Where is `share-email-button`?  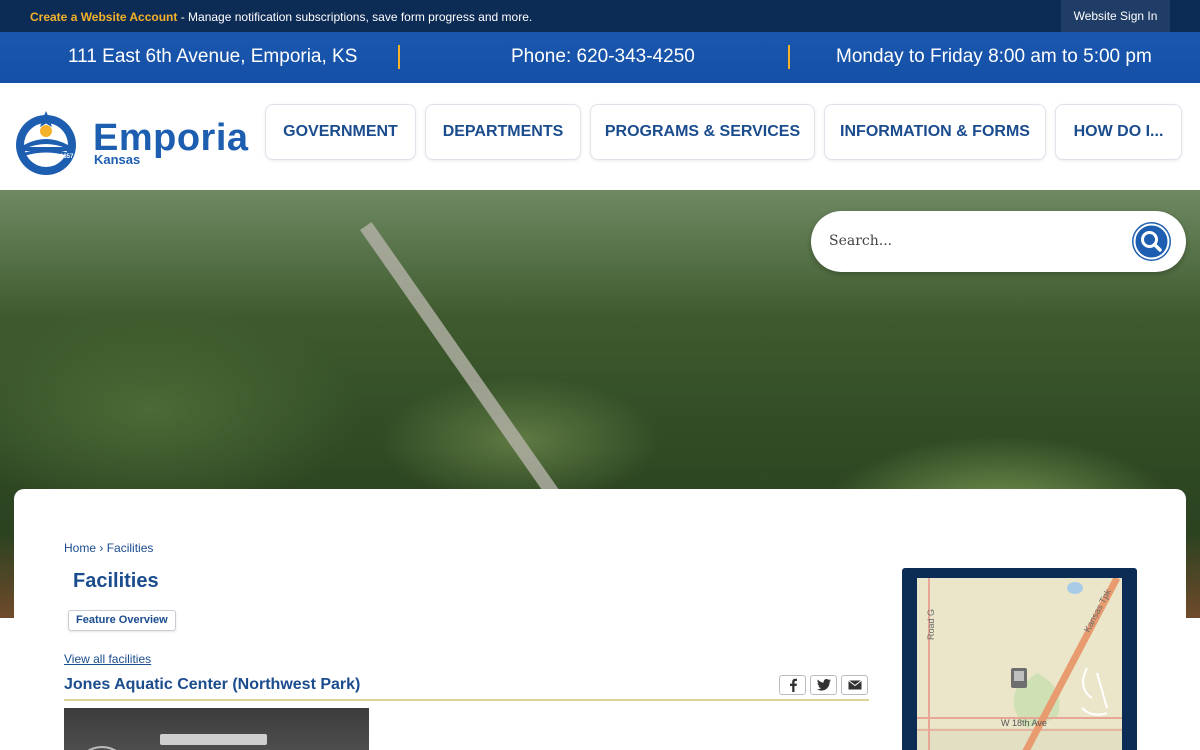 share-email-button is located at coordinates (854, 685).